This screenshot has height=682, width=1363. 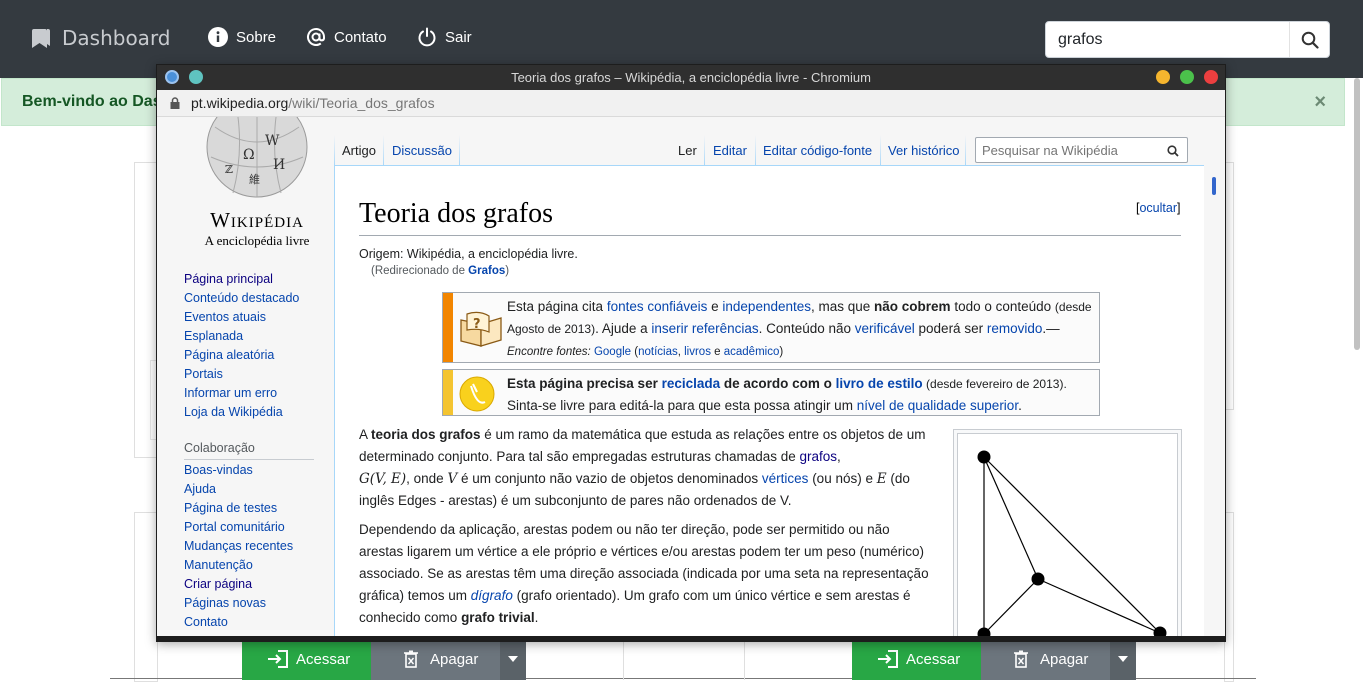 I want to click on graph-thumbnail, so click(x=1067, y=532).